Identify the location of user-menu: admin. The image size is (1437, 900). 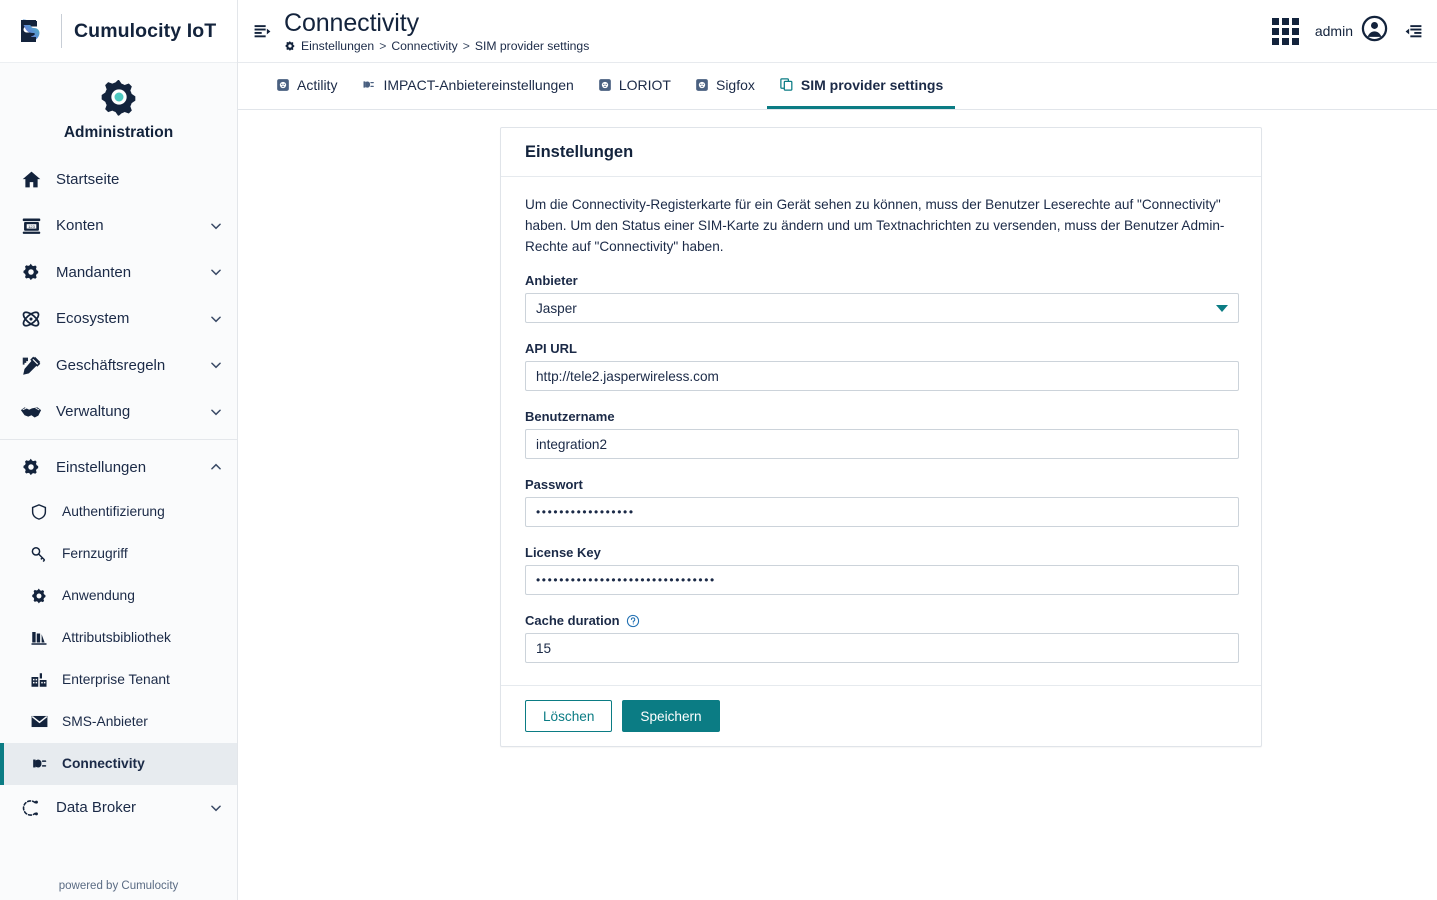
(1351, 31).